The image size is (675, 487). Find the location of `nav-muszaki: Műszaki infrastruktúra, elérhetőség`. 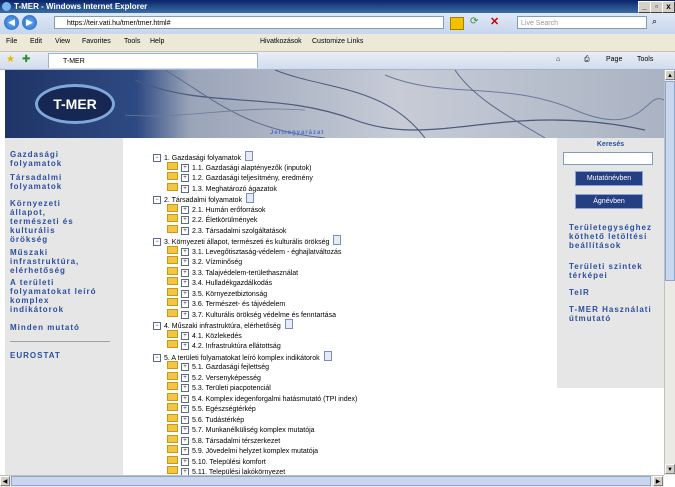

nav-muszaki: Műszaki infrastruktúra, elérhetőség is located at coordinates (57, 261).